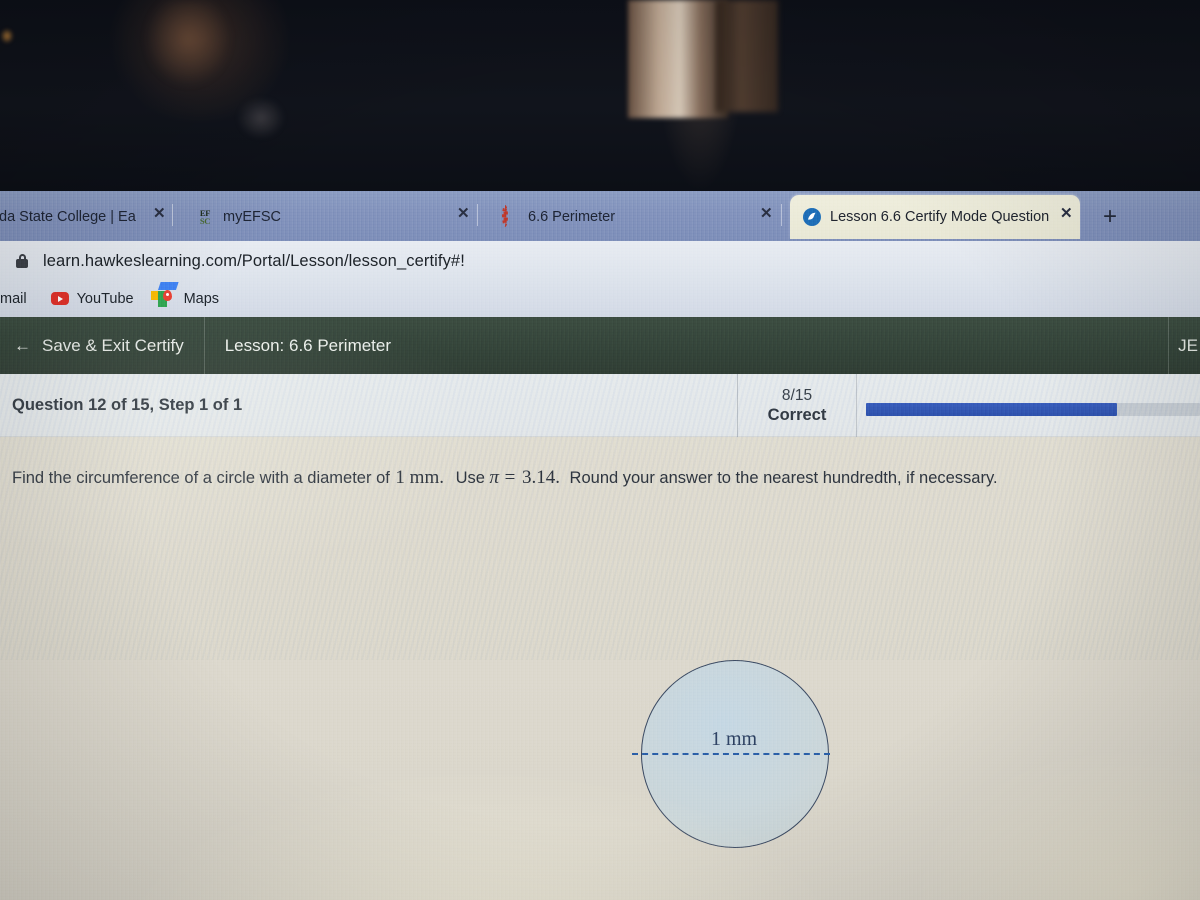  What do you see at coordinates (252, 217) in the screenshot?
I see `tab-title-1: myEFSC` at bounding box center [252, 217].